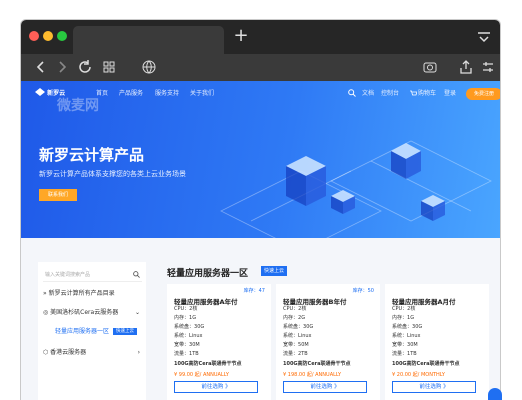 This screenshot has height=400, width=522. Describe the element at coordinates (368, 94) in the screenshot. I see `nav-docs: 文档` at that location.